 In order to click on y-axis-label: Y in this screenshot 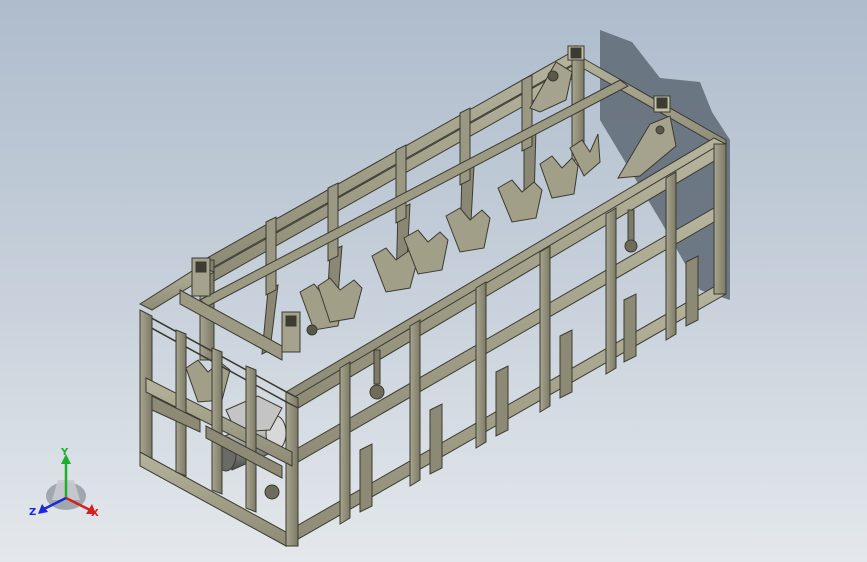, I will do `click(64, 452)`.